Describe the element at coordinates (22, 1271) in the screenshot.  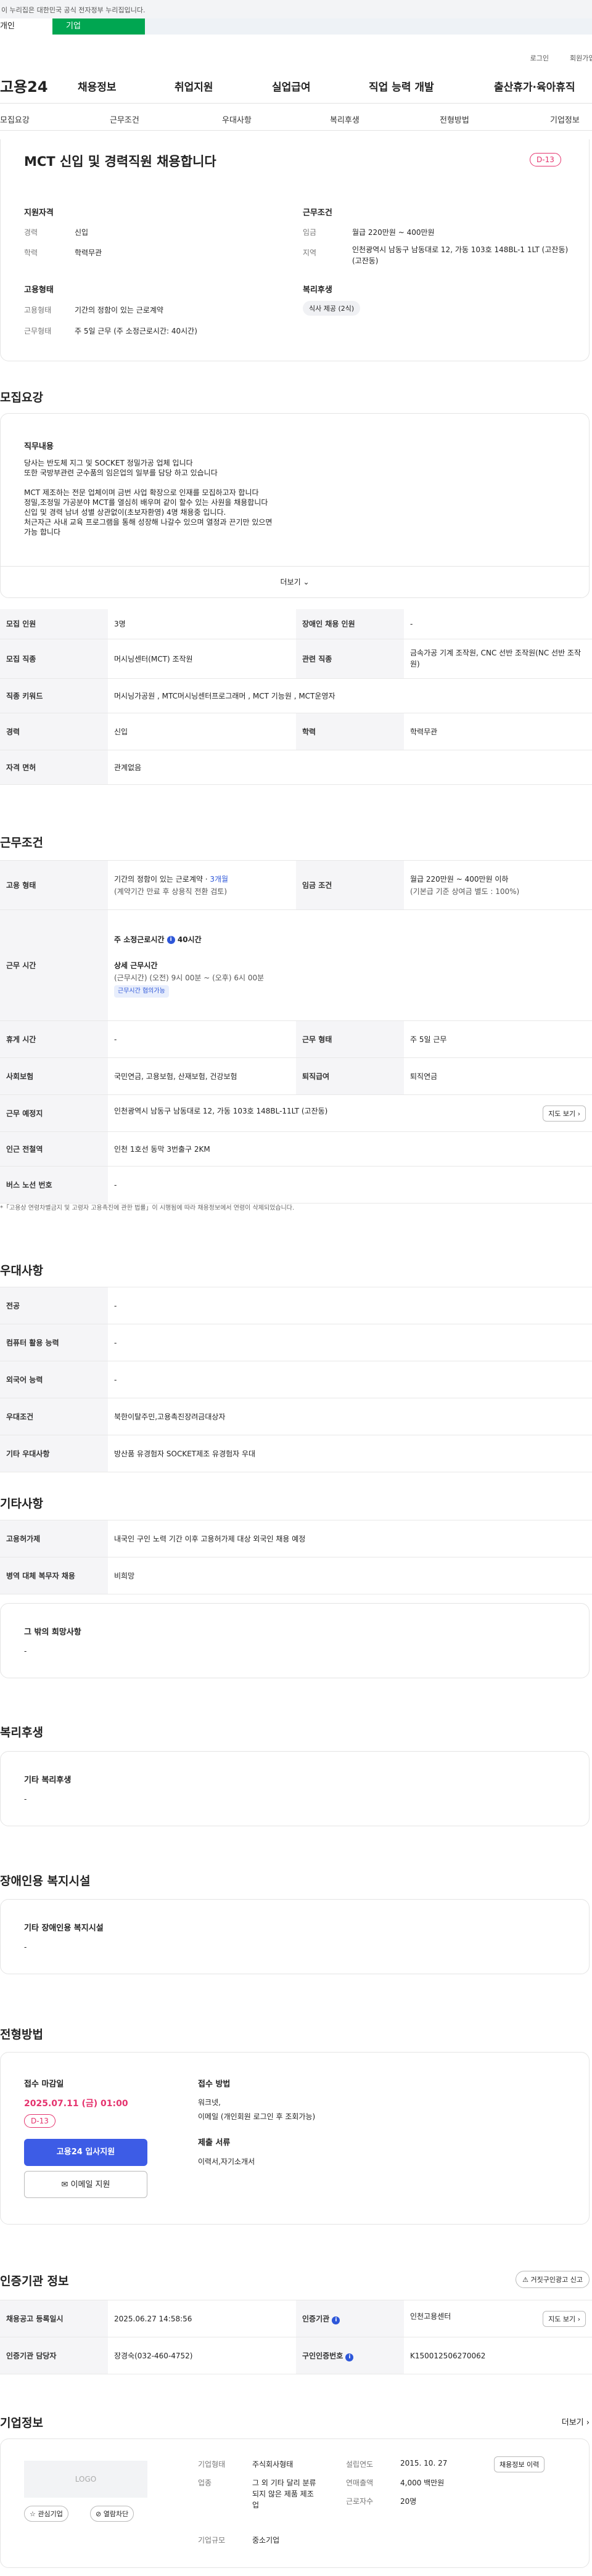
I see `pref-heading: 우대사항` at that location.